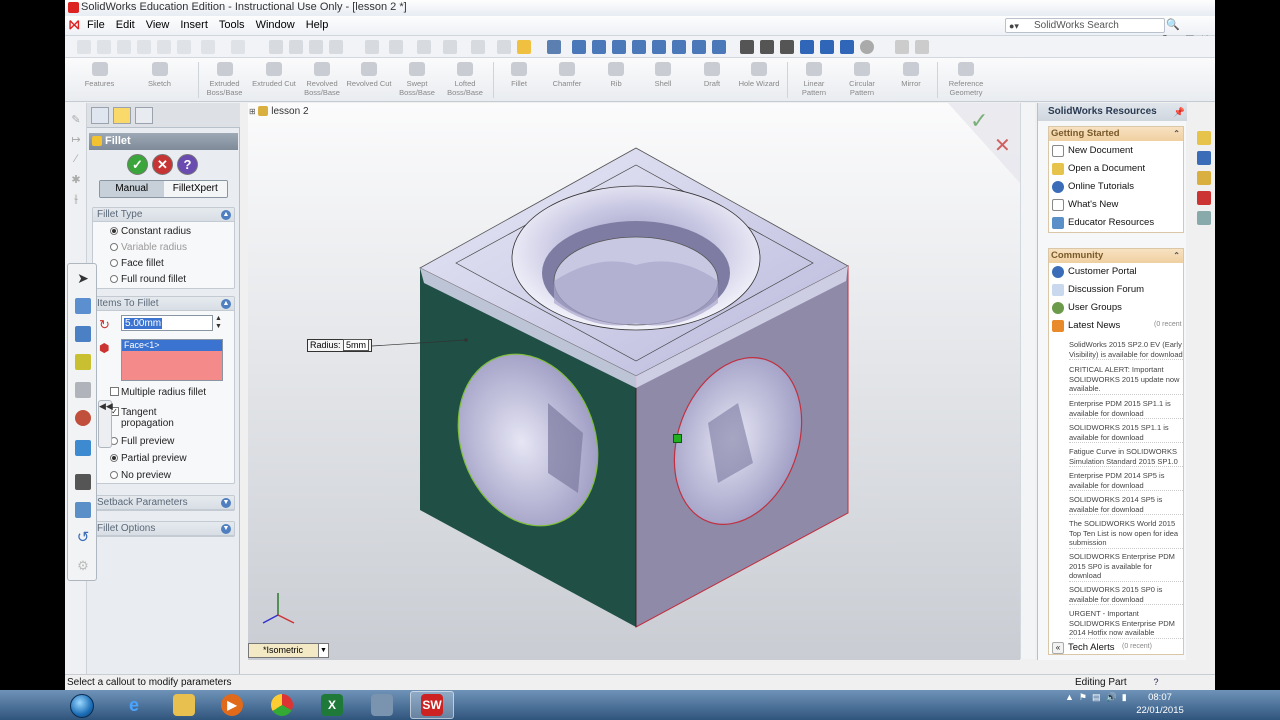  I want to click on search-input: ●▾ SolidWorks Search 🔍, so click(1092, 25).